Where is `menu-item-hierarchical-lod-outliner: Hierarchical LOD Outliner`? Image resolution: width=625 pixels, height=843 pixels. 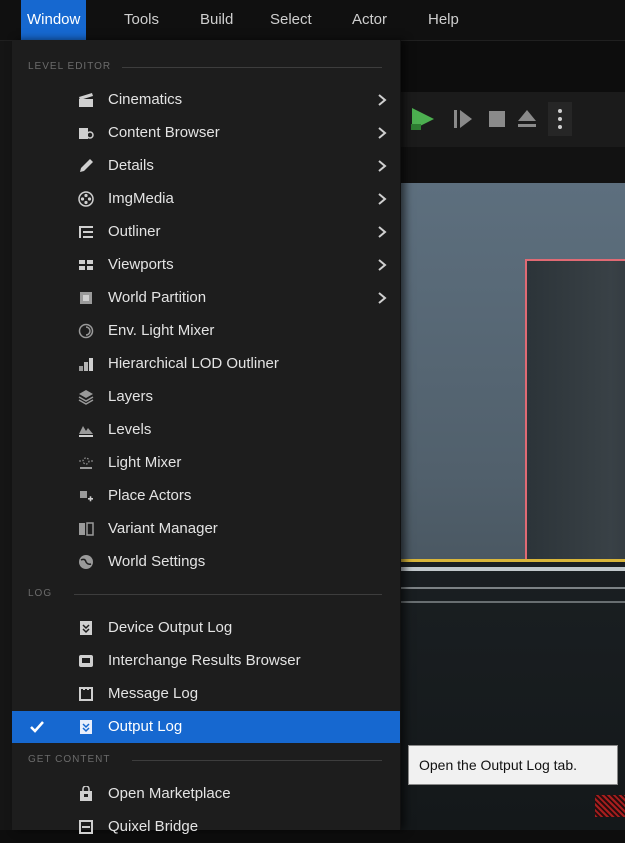 menu-item-hierarchical-lod-outliner: Hierarchical LOD Outliner is located at coordinates (206, 364).